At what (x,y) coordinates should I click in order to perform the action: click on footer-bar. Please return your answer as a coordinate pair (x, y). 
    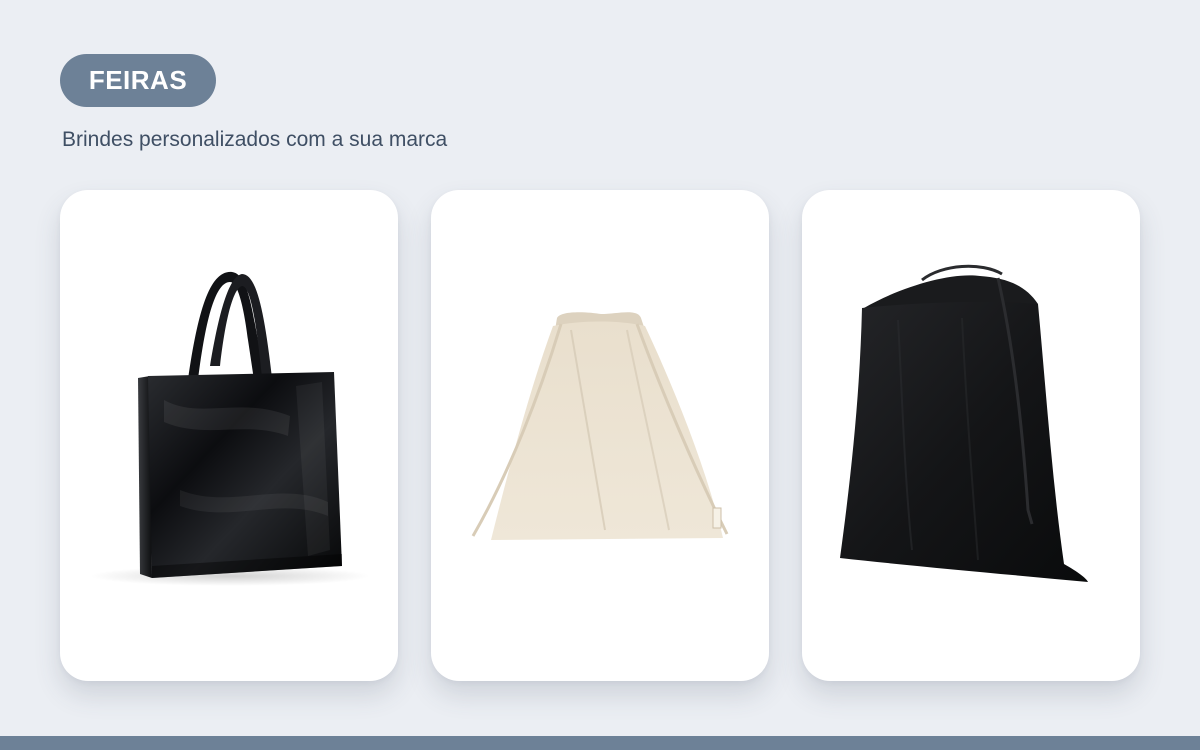
    Looking at the image, I should click on (600, 743).